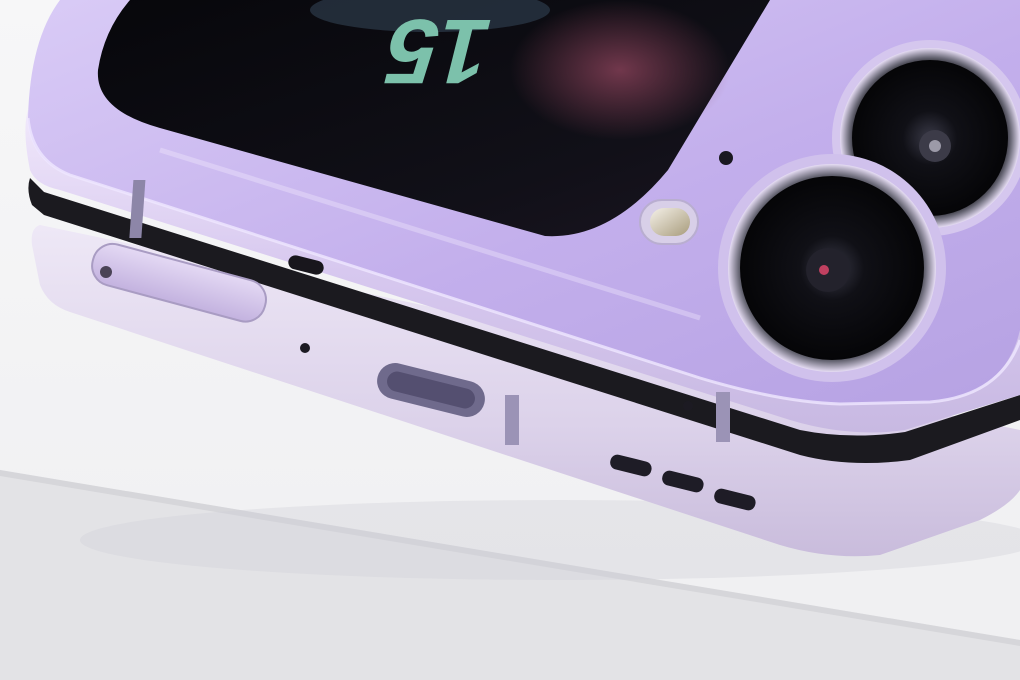 The height and width of the screenshot is (680, 1020). I want to click on sim-eject-hole, so click(106, 272).